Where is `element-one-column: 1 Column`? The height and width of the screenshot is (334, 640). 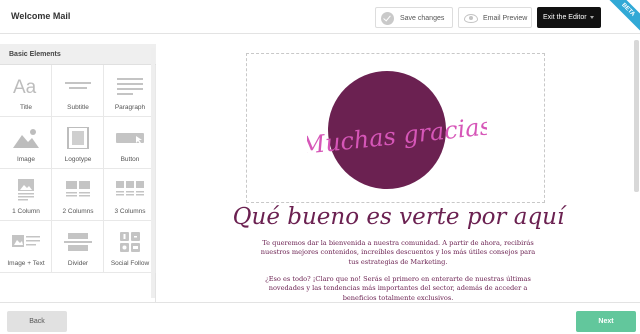 element-one-column: 1 Column is located at coordinates (26, 195).